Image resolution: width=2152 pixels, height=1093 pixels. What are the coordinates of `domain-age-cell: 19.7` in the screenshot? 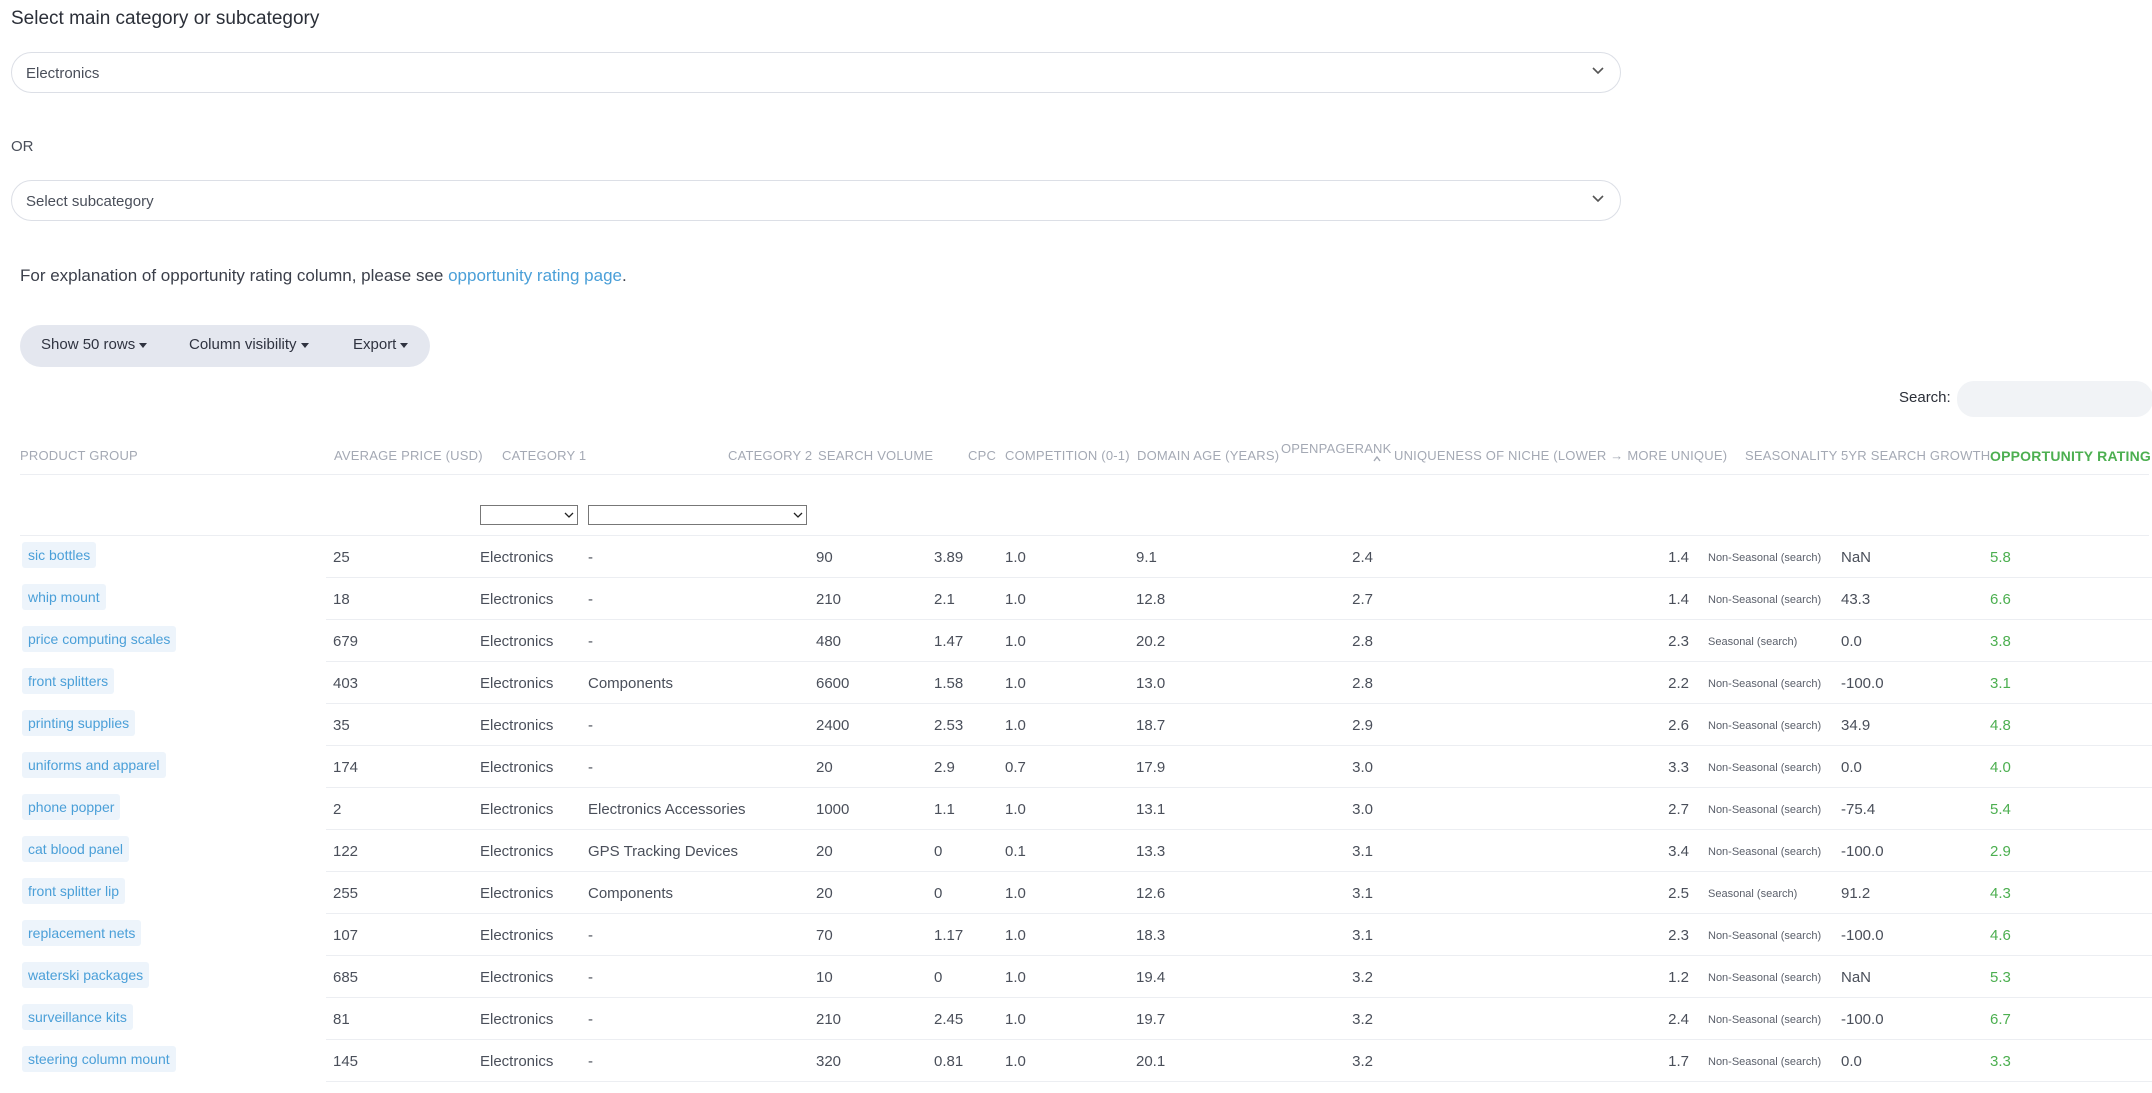 It's located at (1151, 1019).